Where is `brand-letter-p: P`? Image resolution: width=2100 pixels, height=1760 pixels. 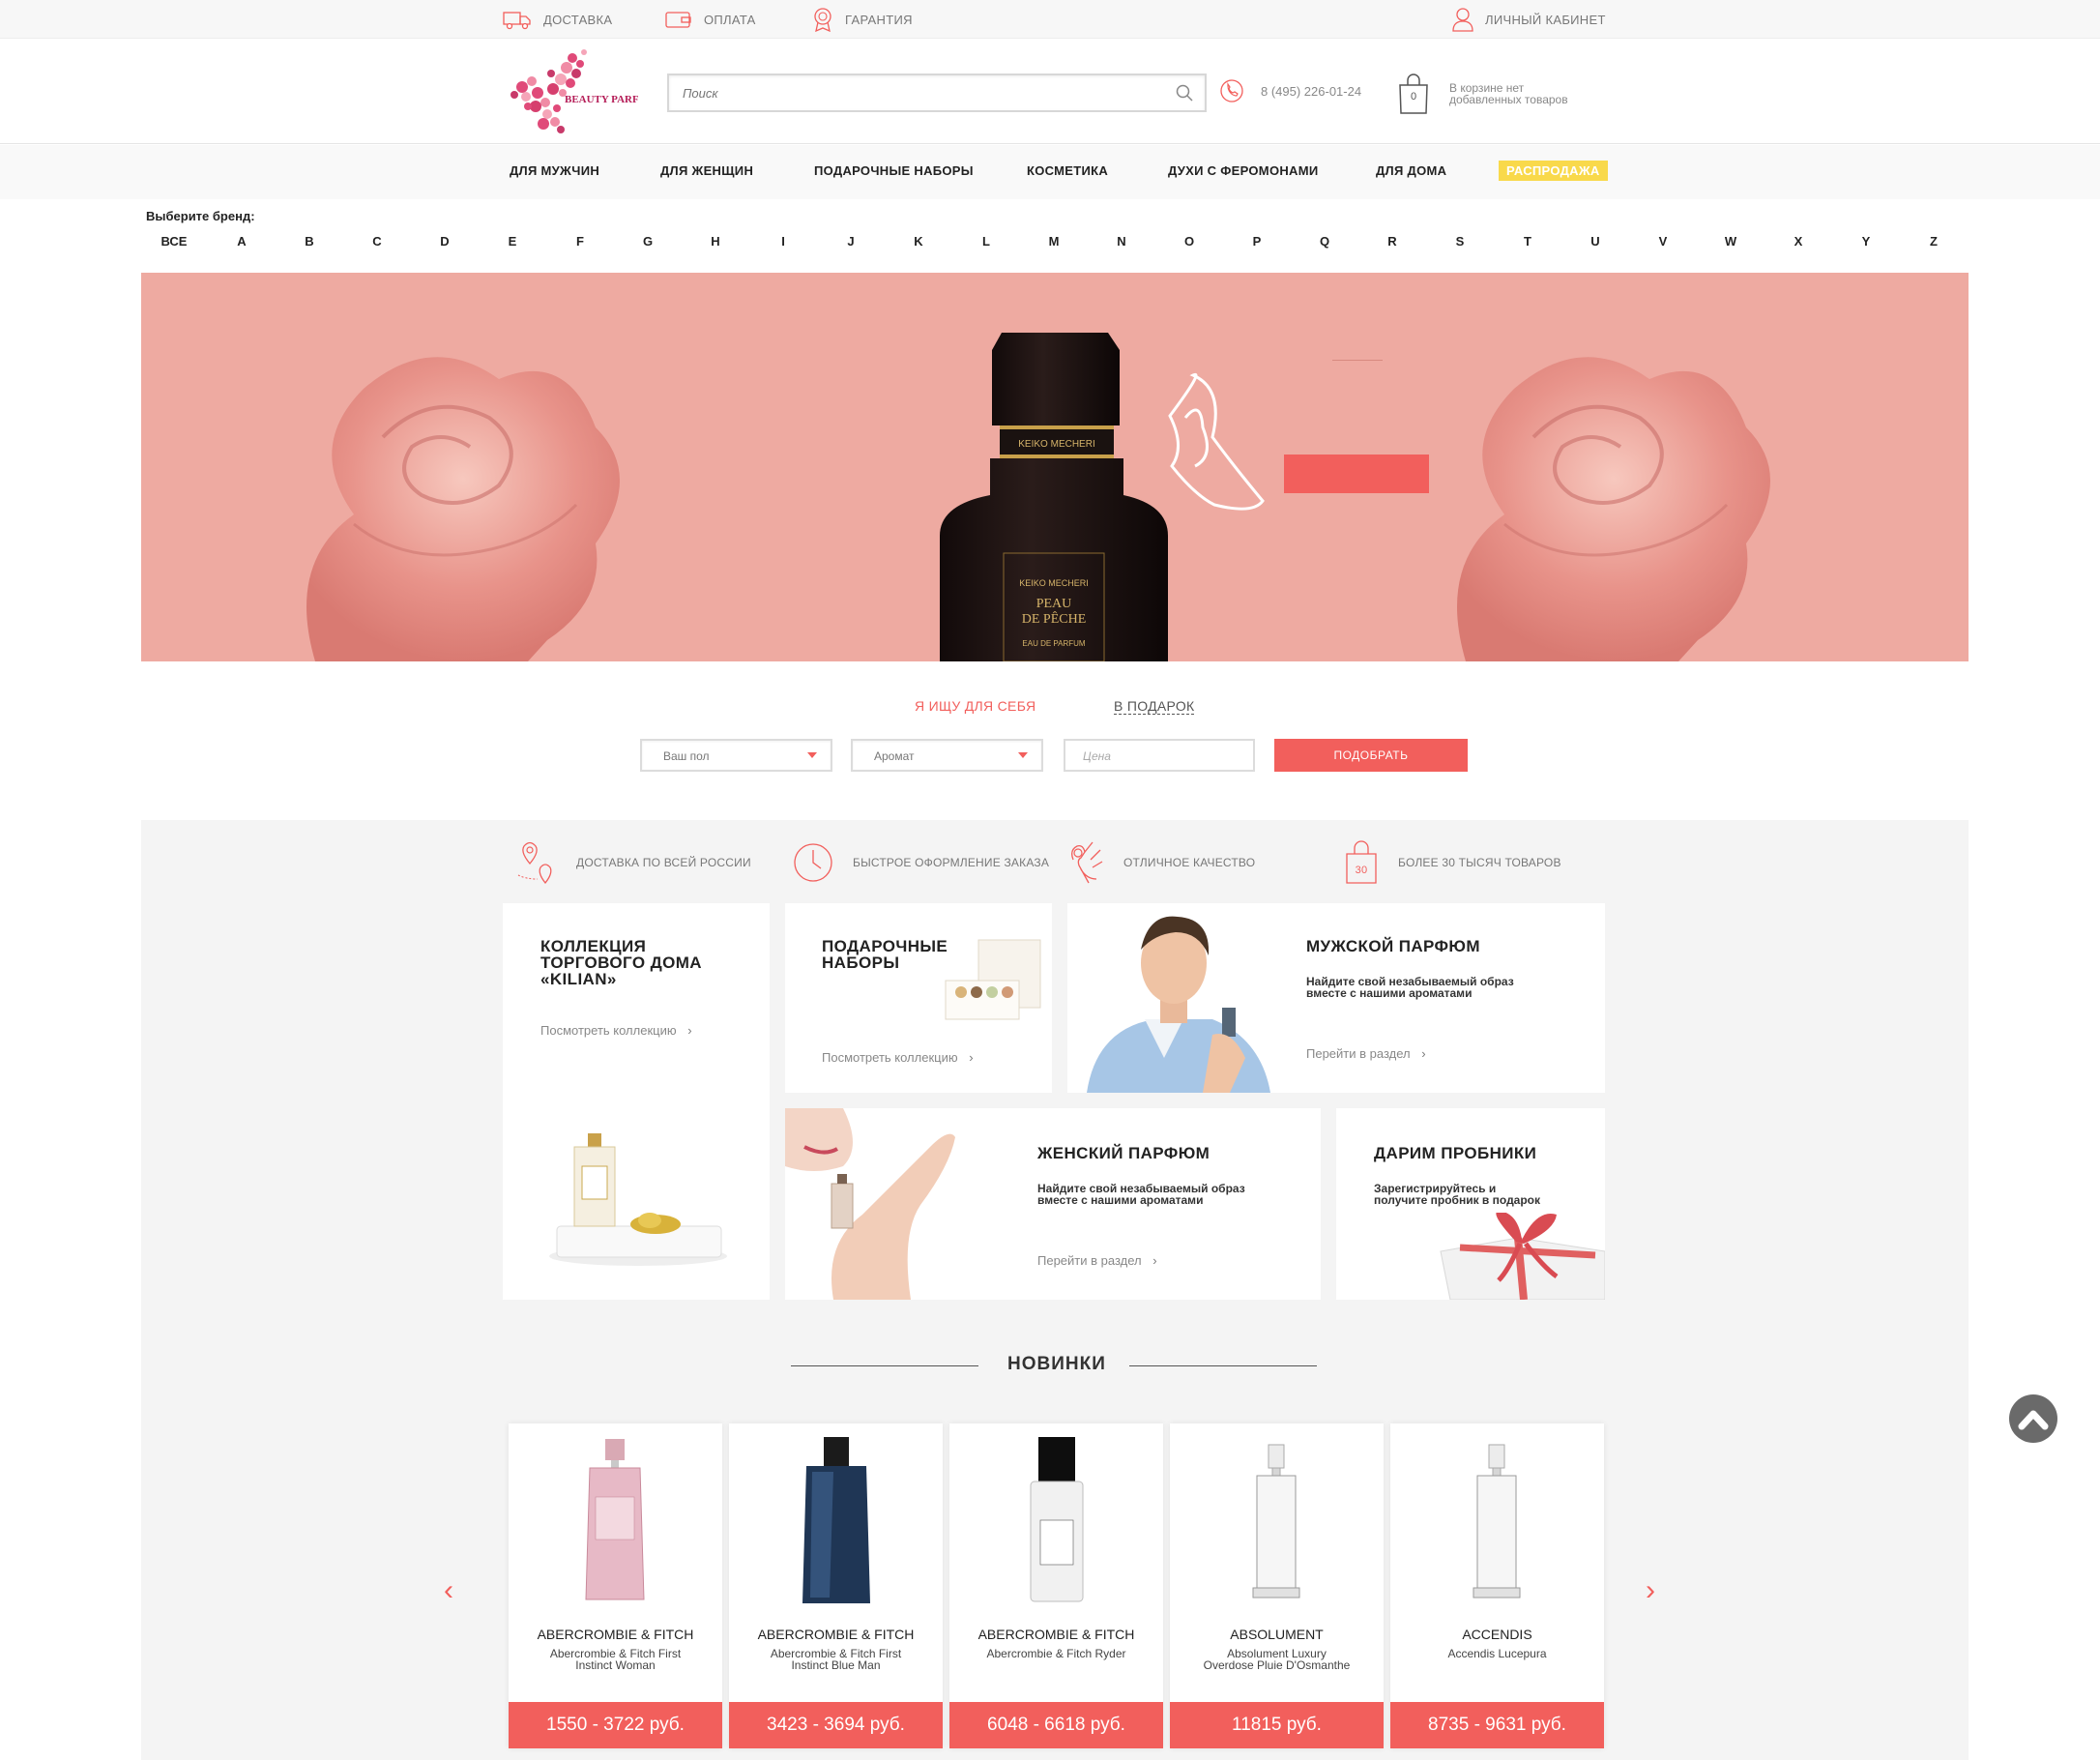 brand-letter-p: P is located at coordinates (1257, 242).